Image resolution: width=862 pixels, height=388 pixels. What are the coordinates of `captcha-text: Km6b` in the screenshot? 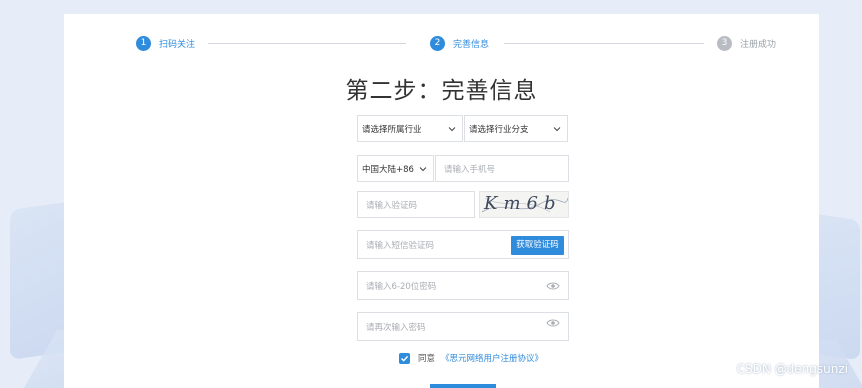 It's located at (523, 203).